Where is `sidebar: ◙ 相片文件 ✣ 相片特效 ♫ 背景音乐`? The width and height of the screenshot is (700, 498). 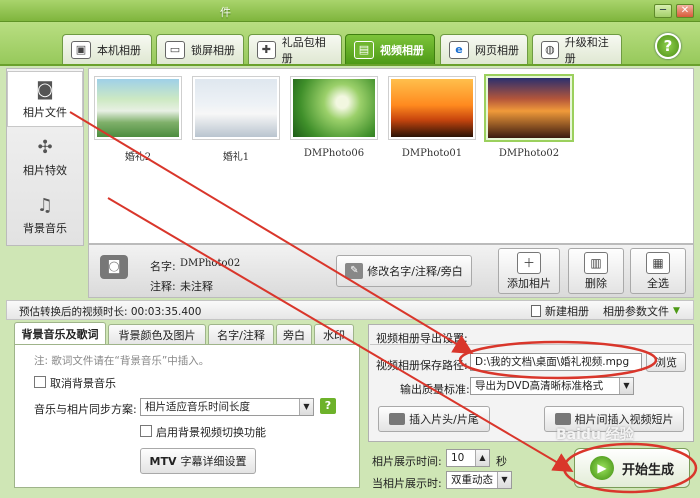
sidebar: ◙ 相片文件 ✣ 相片特效 ♫ 背景音乐 is located at coordinates (45, 157).